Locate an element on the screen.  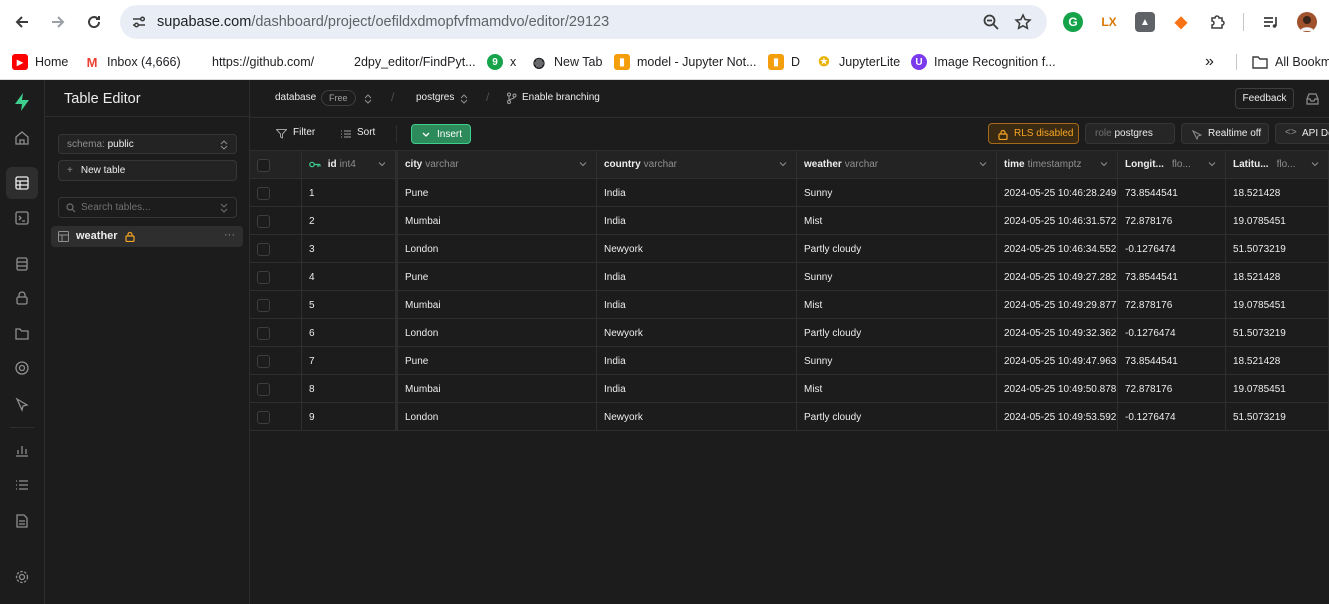
table-cell: 1 is located at coordinates (349, 193).